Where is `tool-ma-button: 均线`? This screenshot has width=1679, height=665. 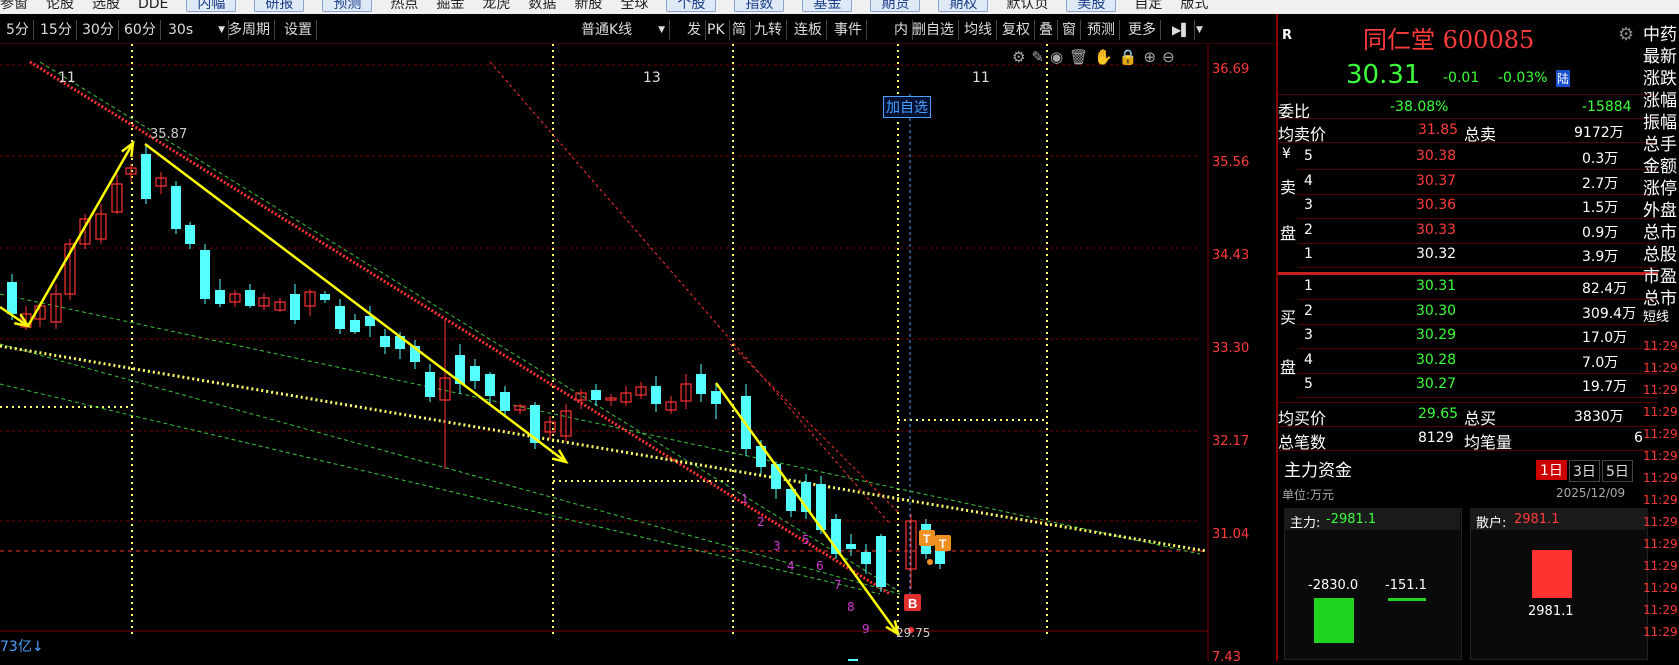
tool-ma-button: 均线 is located at coordinates (978, 30).